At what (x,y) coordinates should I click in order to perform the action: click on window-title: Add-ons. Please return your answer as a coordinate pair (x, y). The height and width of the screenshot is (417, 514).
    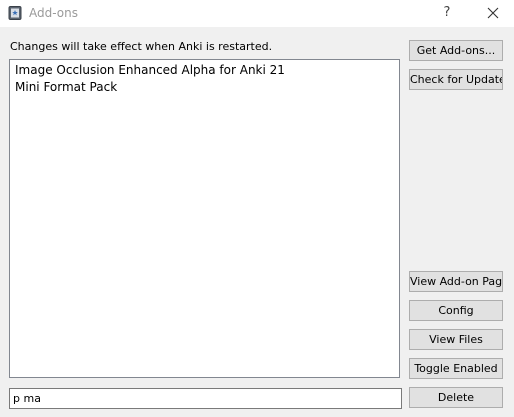
    Looking at the image, I should click on (53, 13).